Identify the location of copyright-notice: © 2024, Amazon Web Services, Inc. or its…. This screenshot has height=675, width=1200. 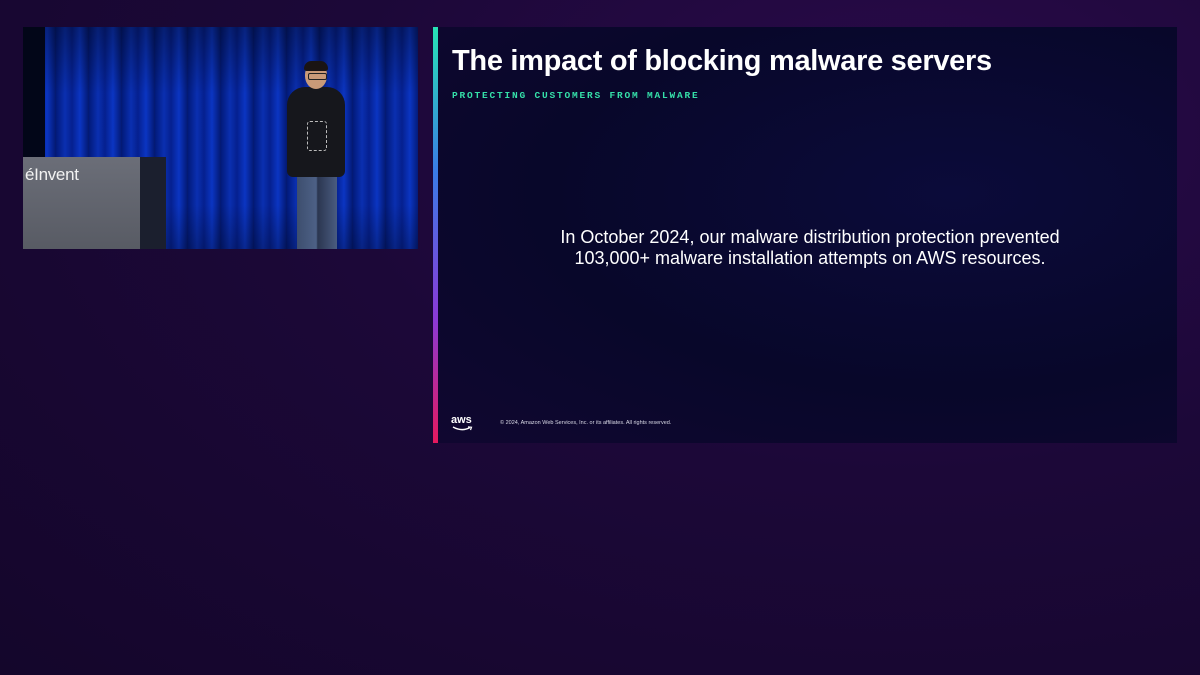
(586, 423).